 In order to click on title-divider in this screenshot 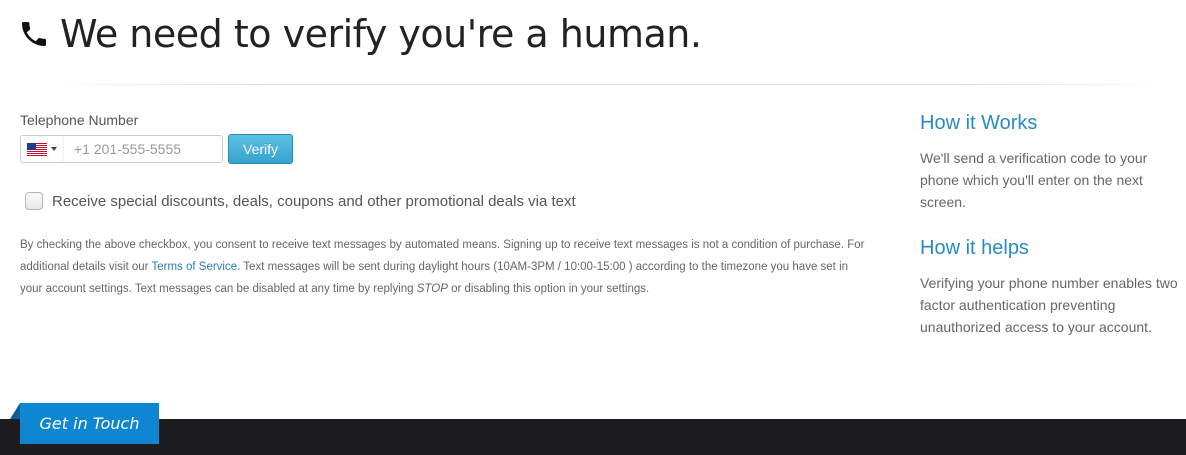, I will do `click(610, 84)`.